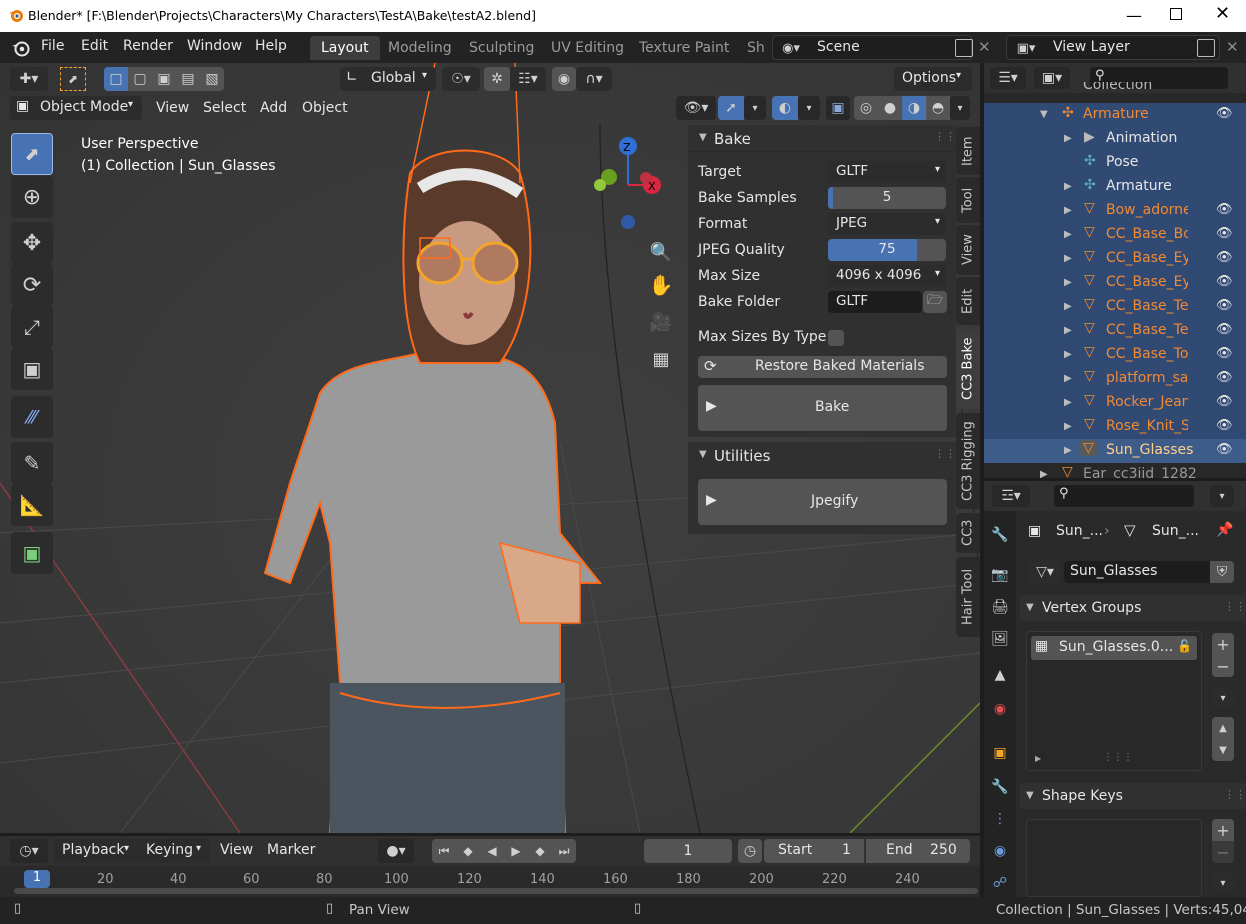 The height and width of the screenshot is (924, 1246). Describe the element at coordinates (968, 151) in the screenshot. I see `sidebar-tab-item: Item` at that location.